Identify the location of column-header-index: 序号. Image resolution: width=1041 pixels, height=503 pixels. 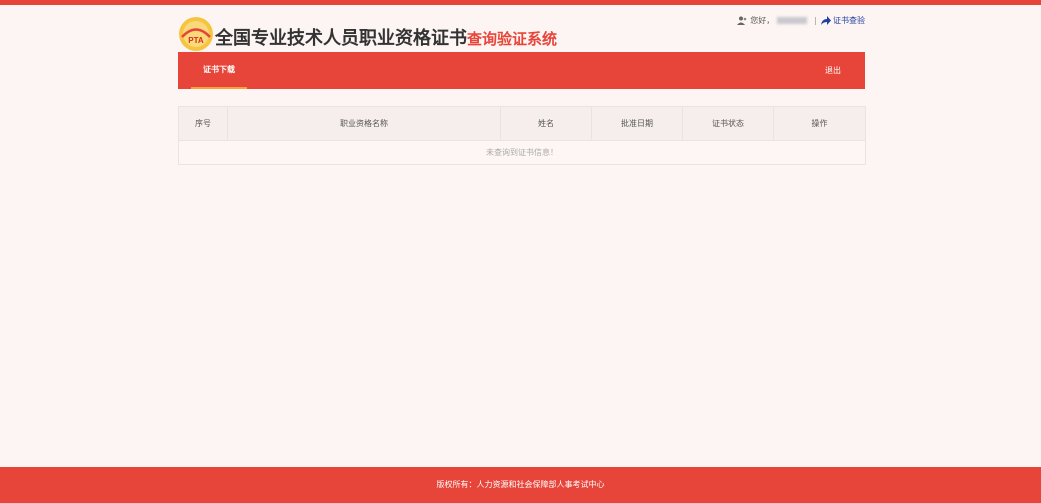
(203, 123).